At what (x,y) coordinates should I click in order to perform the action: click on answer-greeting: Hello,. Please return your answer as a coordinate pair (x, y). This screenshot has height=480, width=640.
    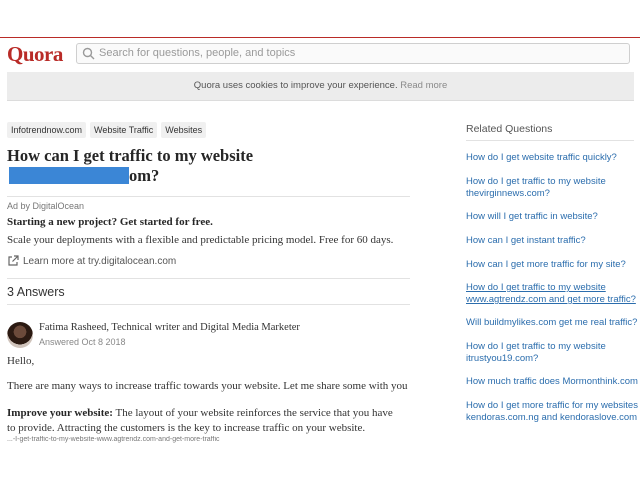
    Looking at the image, I should click on (21, 361).